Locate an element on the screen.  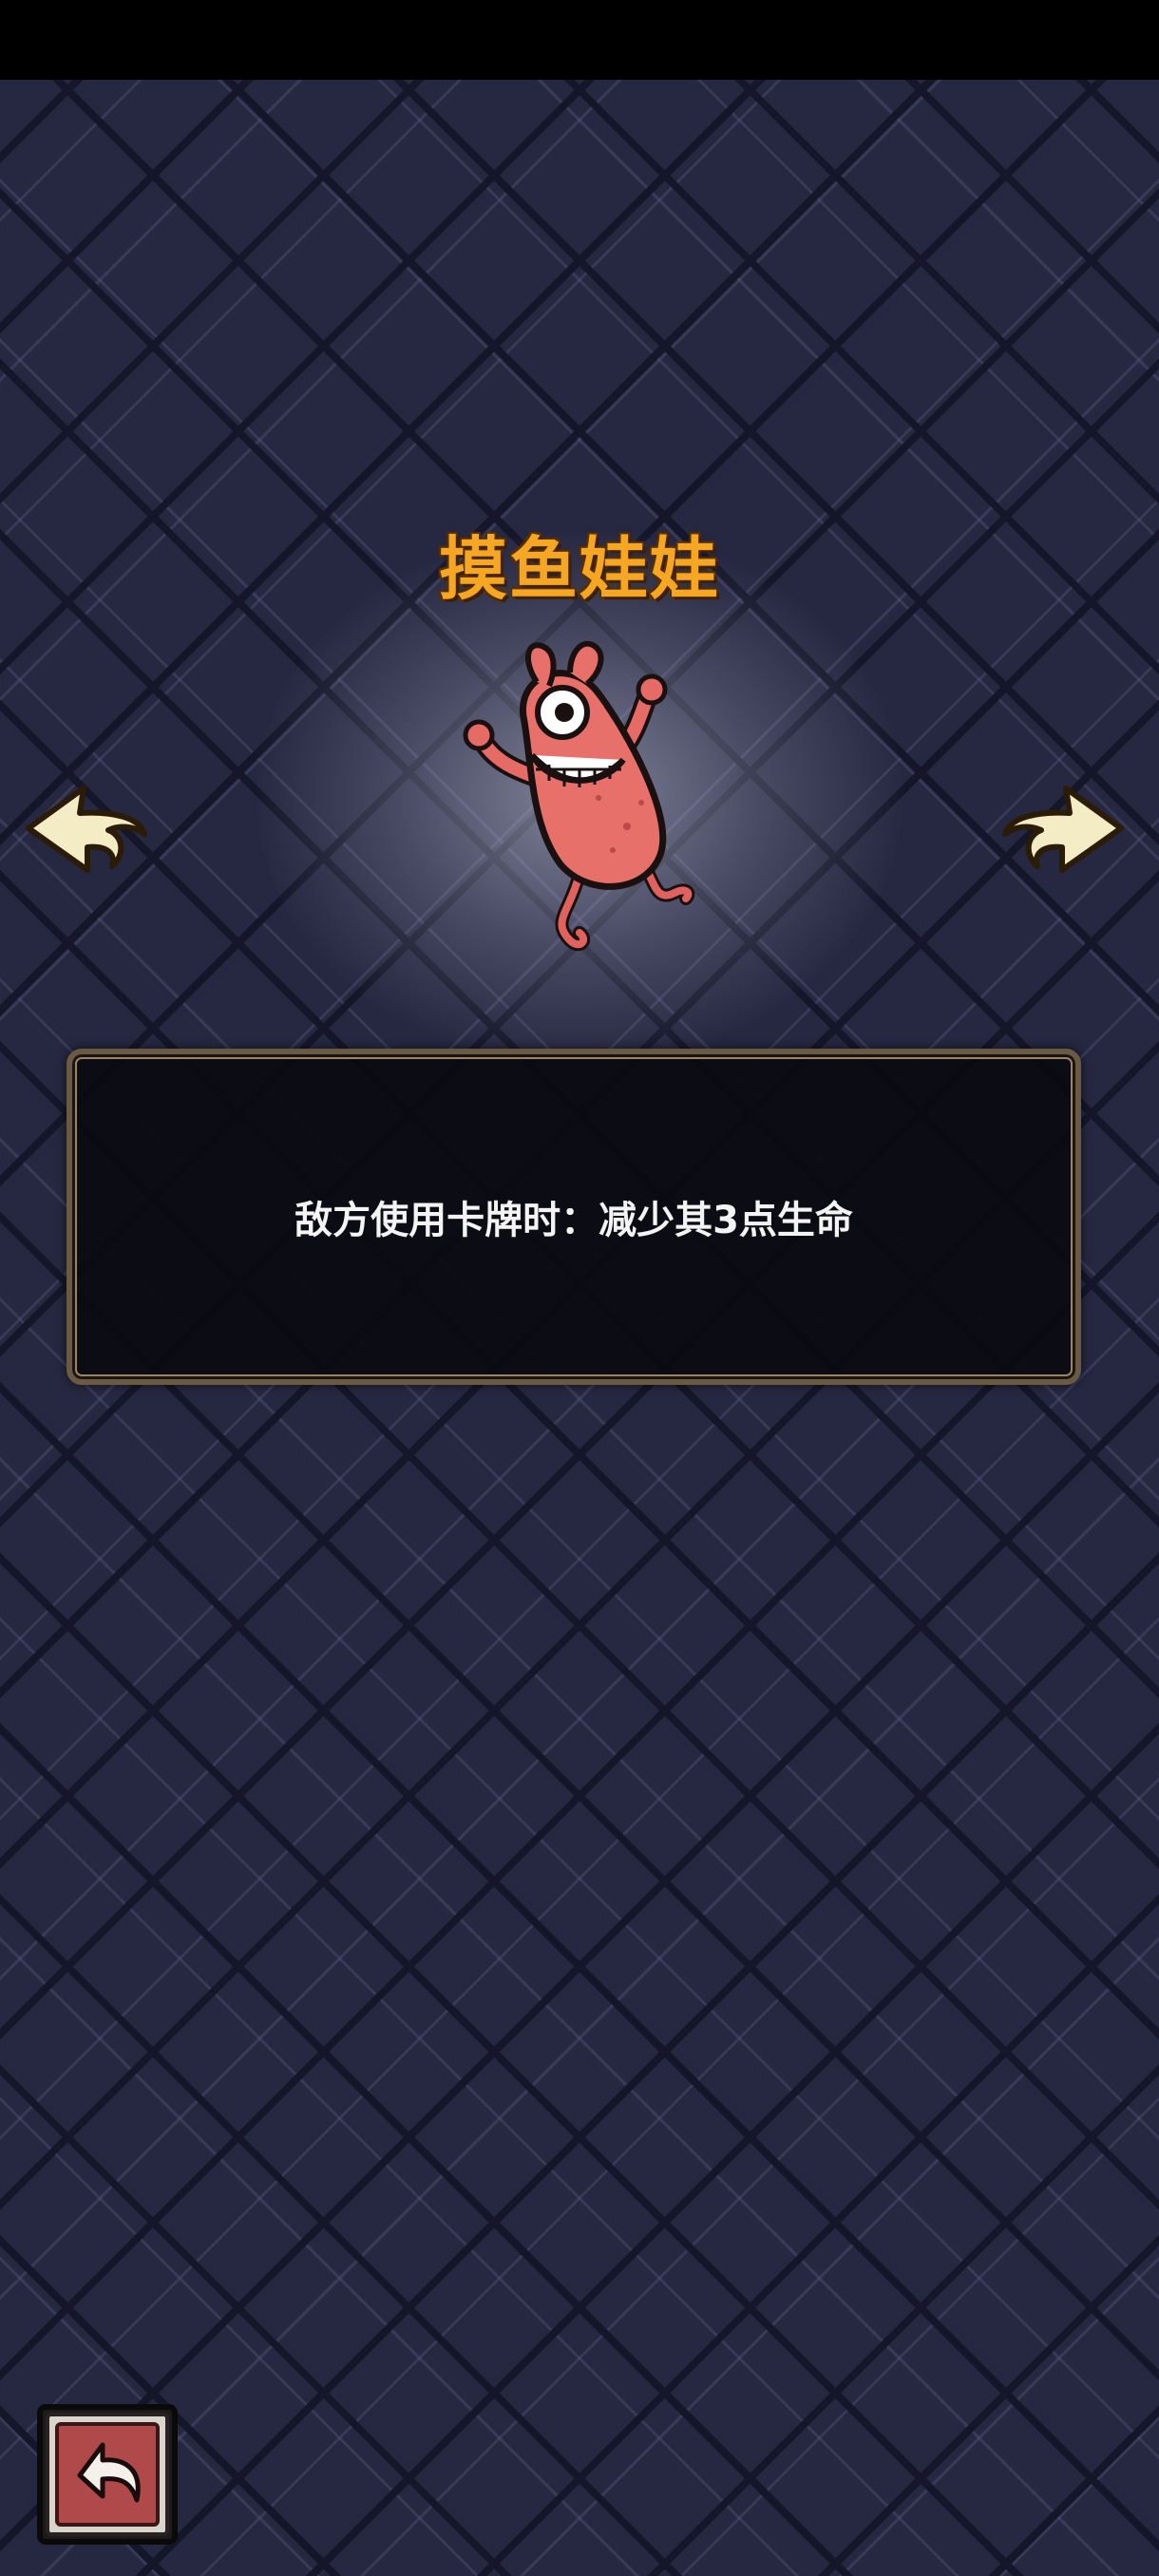
arrow-left-icon is located at coordinates (86, 829).